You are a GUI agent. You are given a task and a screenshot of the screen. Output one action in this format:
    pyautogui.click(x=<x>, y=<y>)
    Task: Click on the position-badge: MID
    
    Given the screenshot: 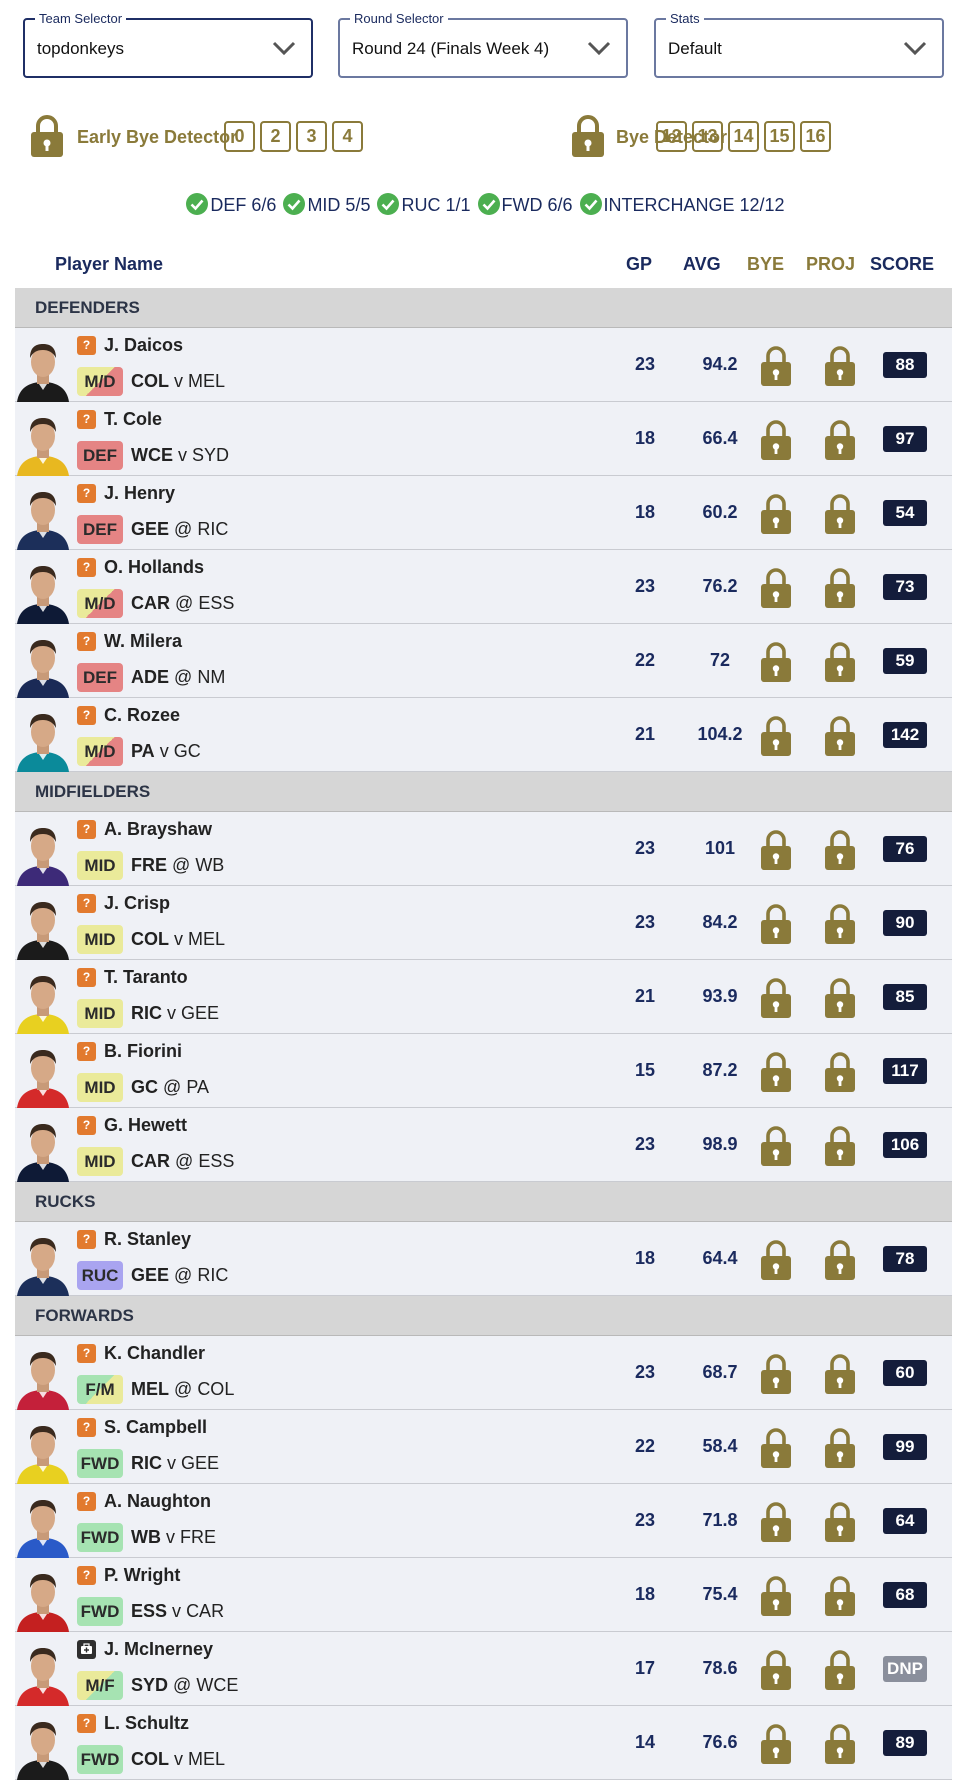 What is the action you would take?
    pyautogui.click(x=100, y=1013)
    